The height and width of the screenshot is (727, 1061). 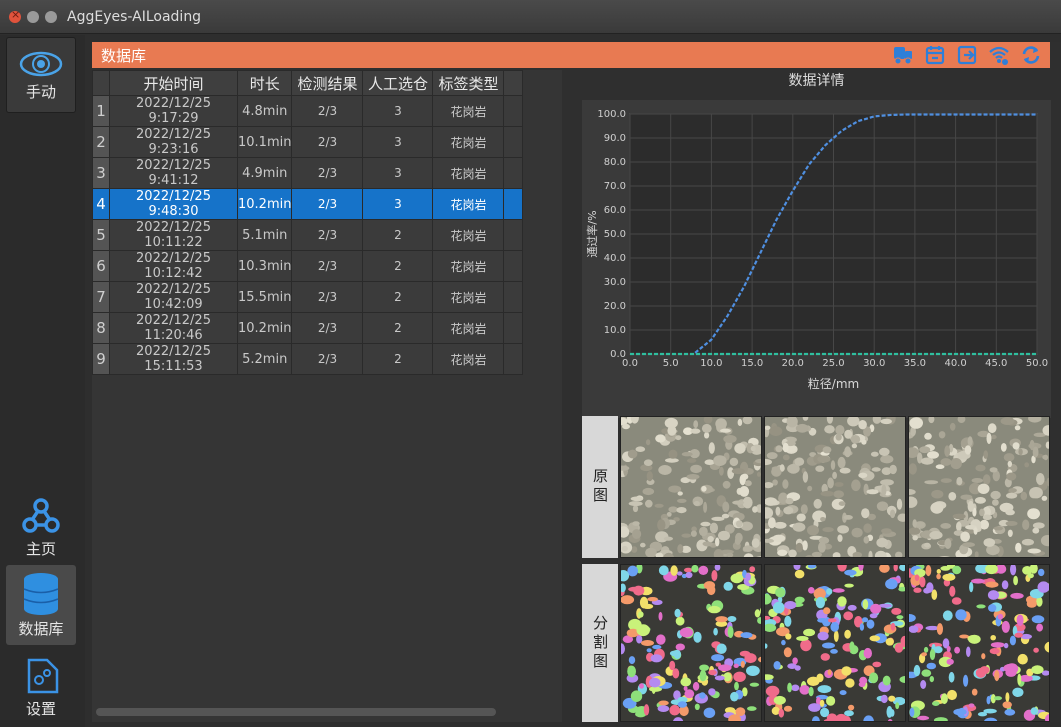 I want to click on horizontal-scrollbar, so click(x=296, y=712).